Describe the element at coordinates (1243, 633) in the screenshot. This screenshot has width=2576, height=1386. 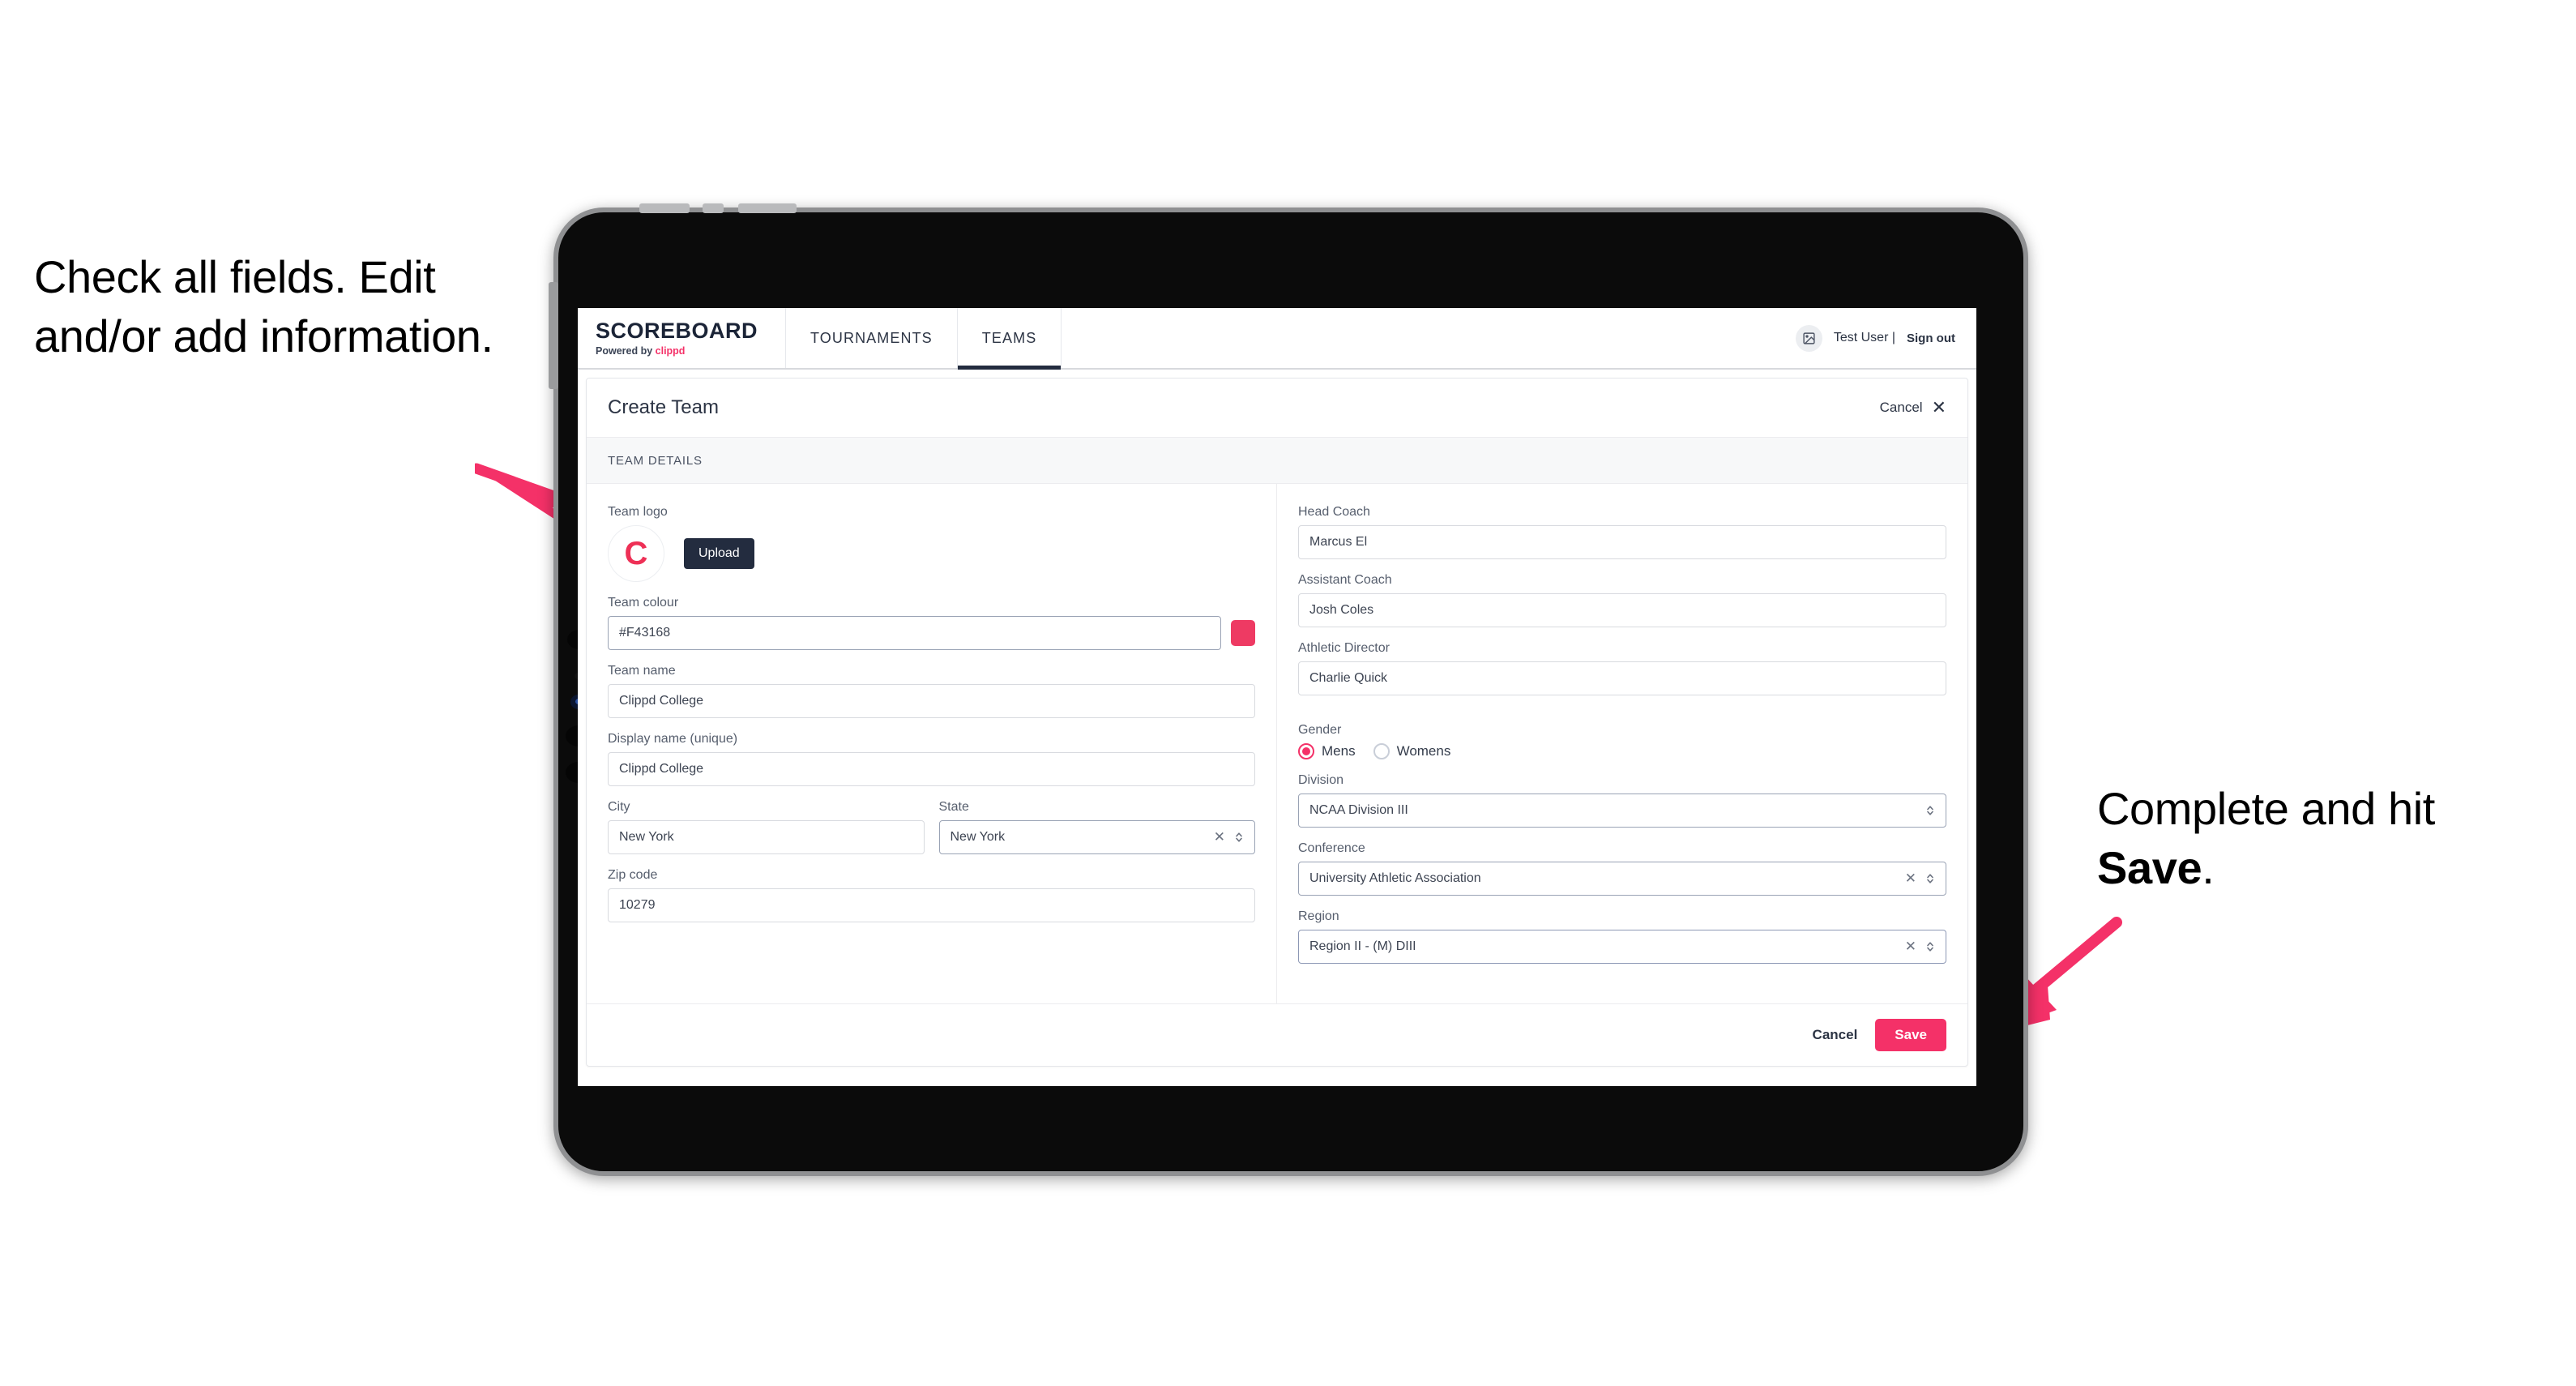
I see `team-colour-swatch` at that location.